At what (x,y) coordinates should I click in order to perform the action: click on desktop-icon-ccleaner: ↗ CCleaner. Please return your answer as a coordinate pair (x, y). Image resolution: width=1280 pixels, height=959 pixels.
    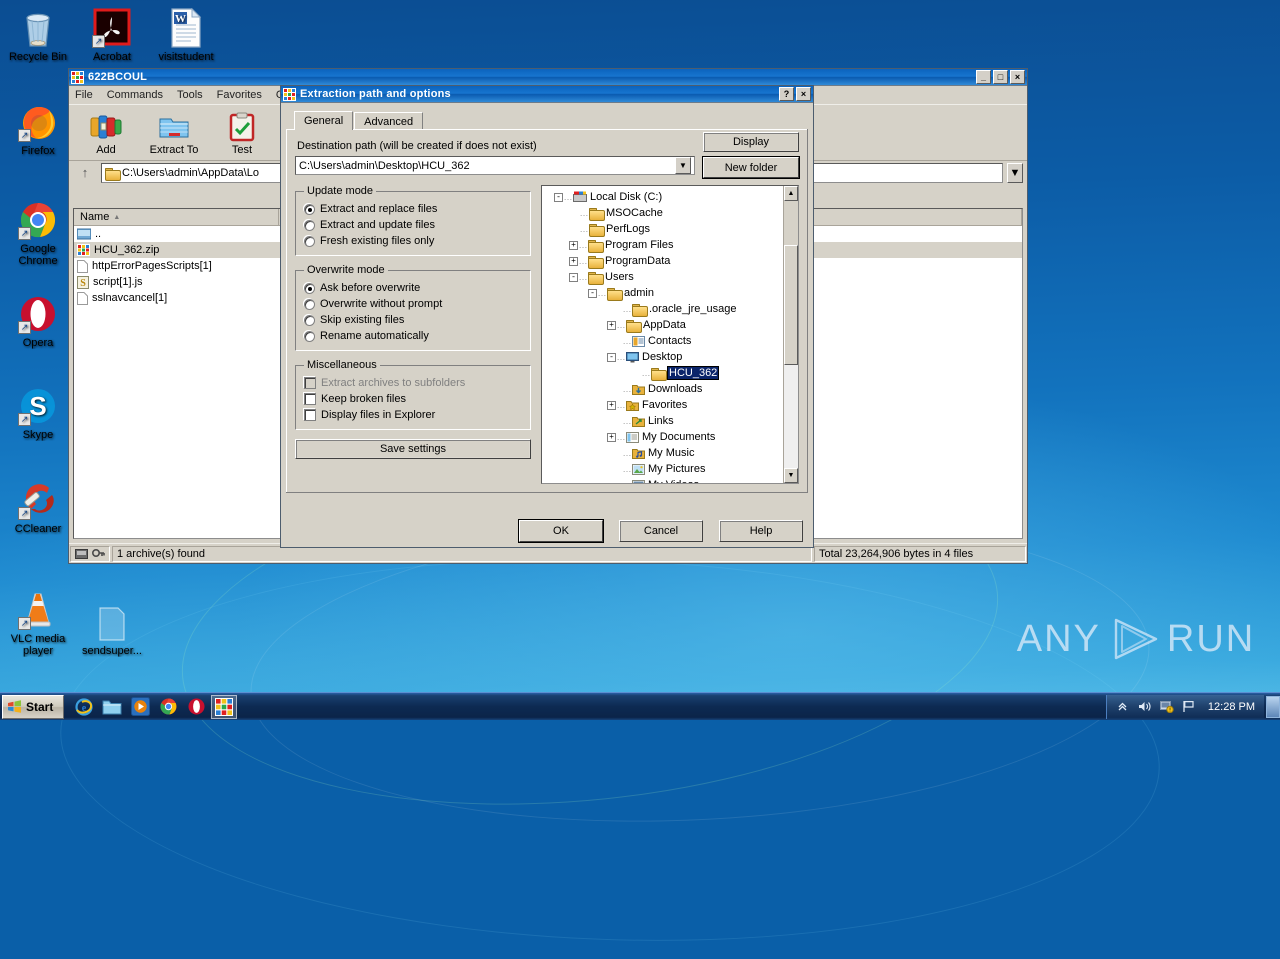
    Looking at the image, I should click on (38, 506).